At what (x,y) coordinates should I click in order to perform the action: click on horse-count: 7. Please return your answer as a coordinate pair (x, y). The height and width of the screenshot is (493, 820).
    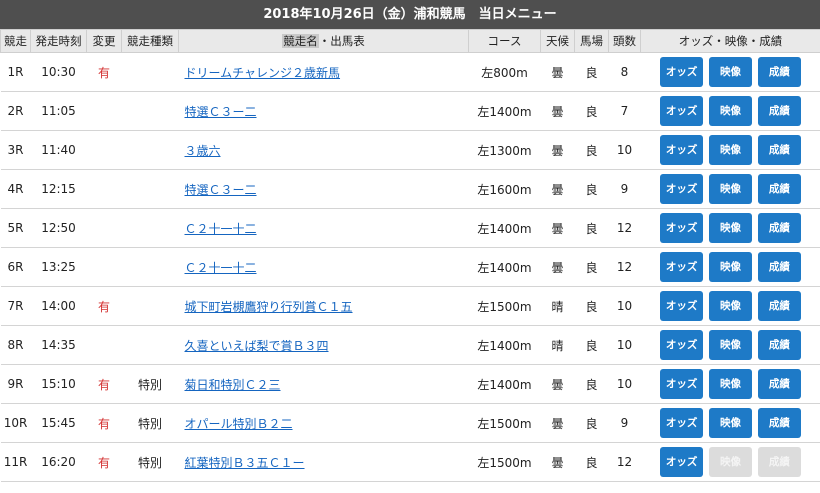
    Looking at the image, I should click on (624, 111).